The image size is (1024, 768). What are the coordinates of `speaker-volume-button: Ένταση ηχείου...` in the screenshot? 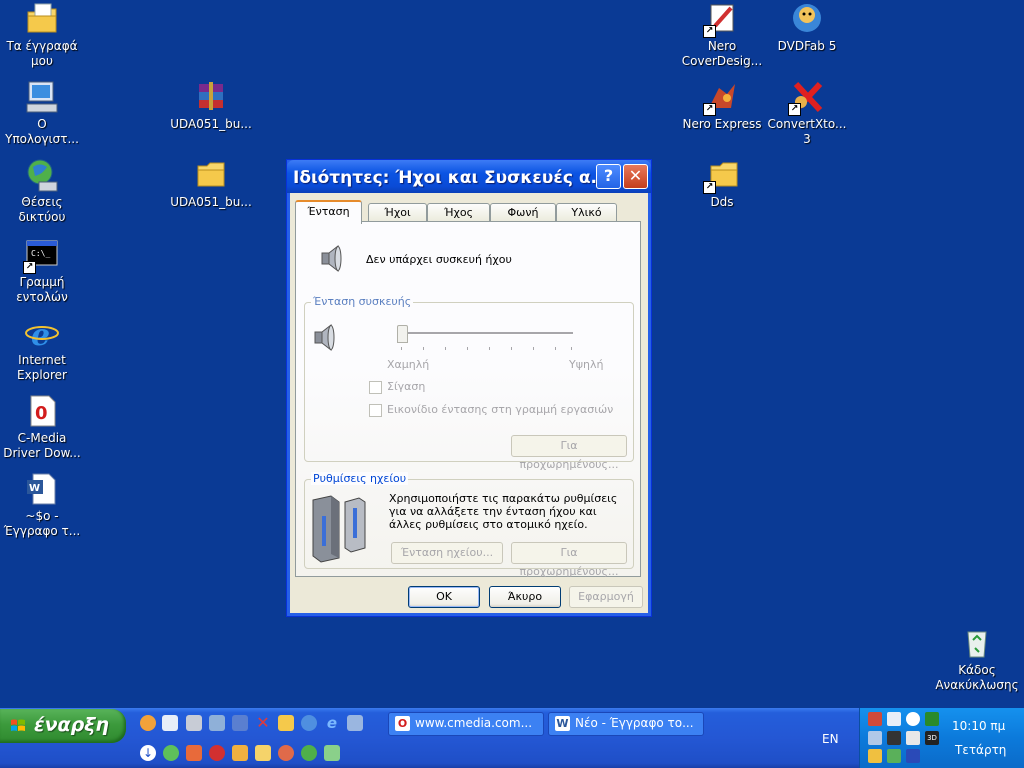 It's located at (447, 553).